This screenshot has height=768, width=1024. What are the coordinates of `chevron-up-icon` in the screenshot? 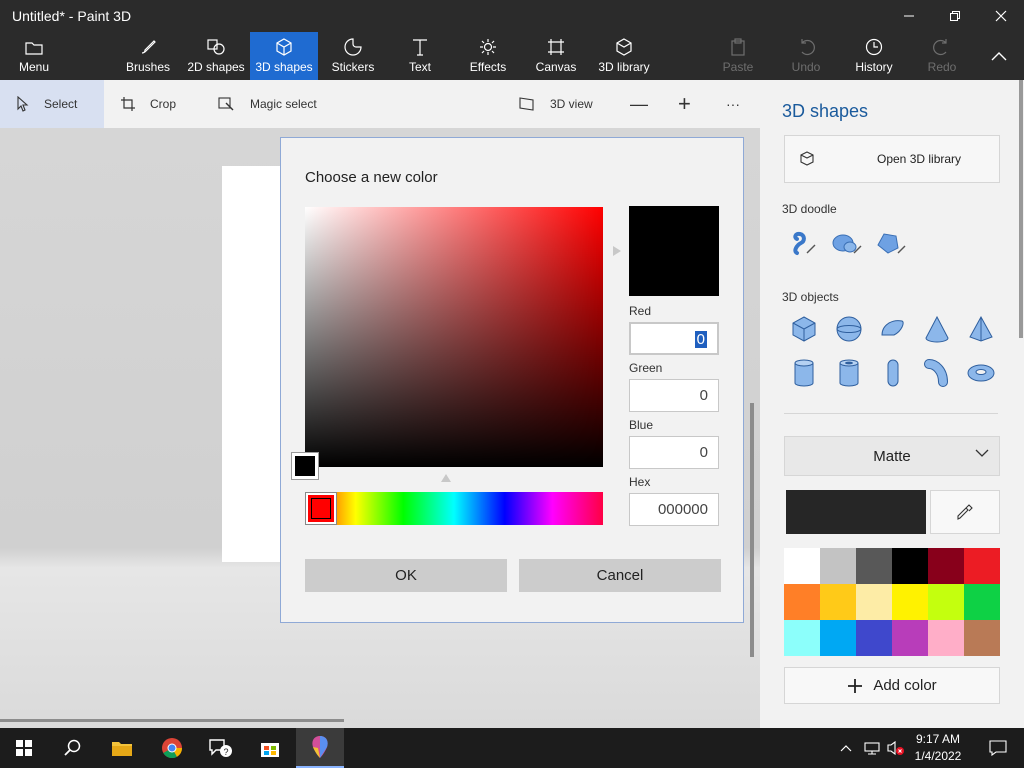 It's located at (999, 56).